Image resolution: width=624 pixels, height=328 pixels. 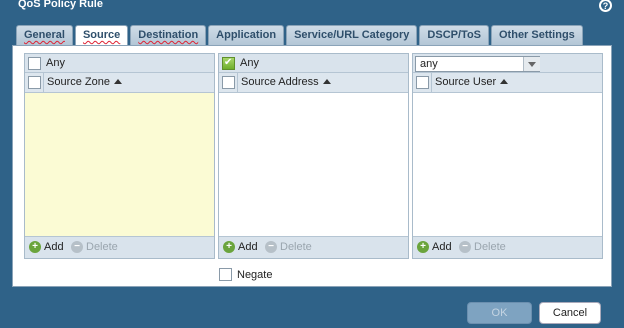 I want to click on source-zone-any-checkbox, so click(x=34, y=63).